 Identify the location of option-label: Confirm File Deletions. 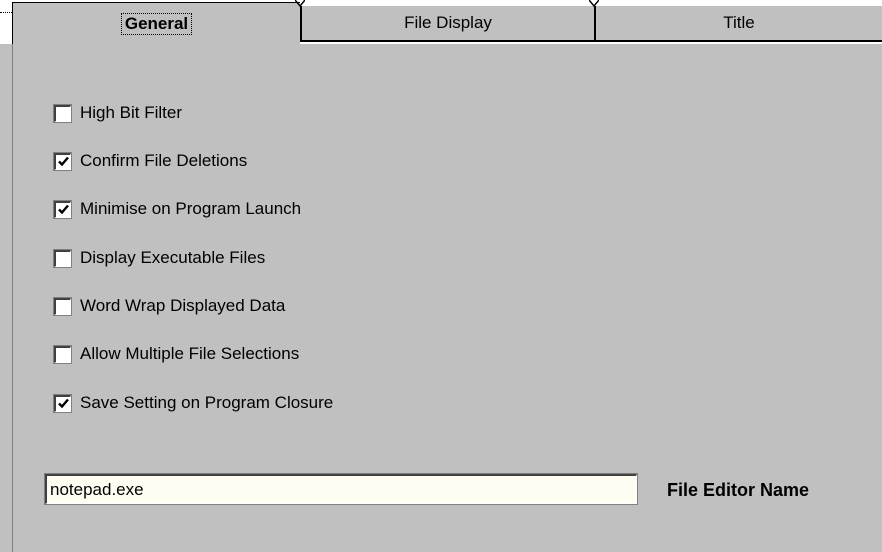
(164, 160).